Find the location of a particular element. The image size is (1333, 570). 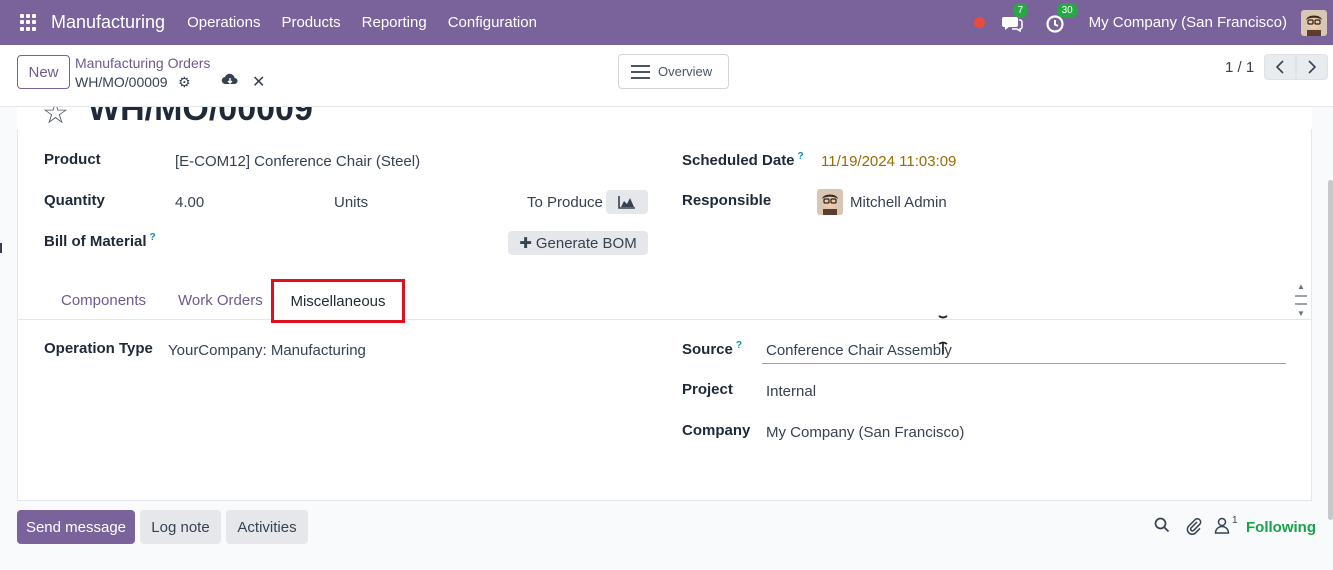

plus-icon: ✚ is located at coordinates (525, 243).